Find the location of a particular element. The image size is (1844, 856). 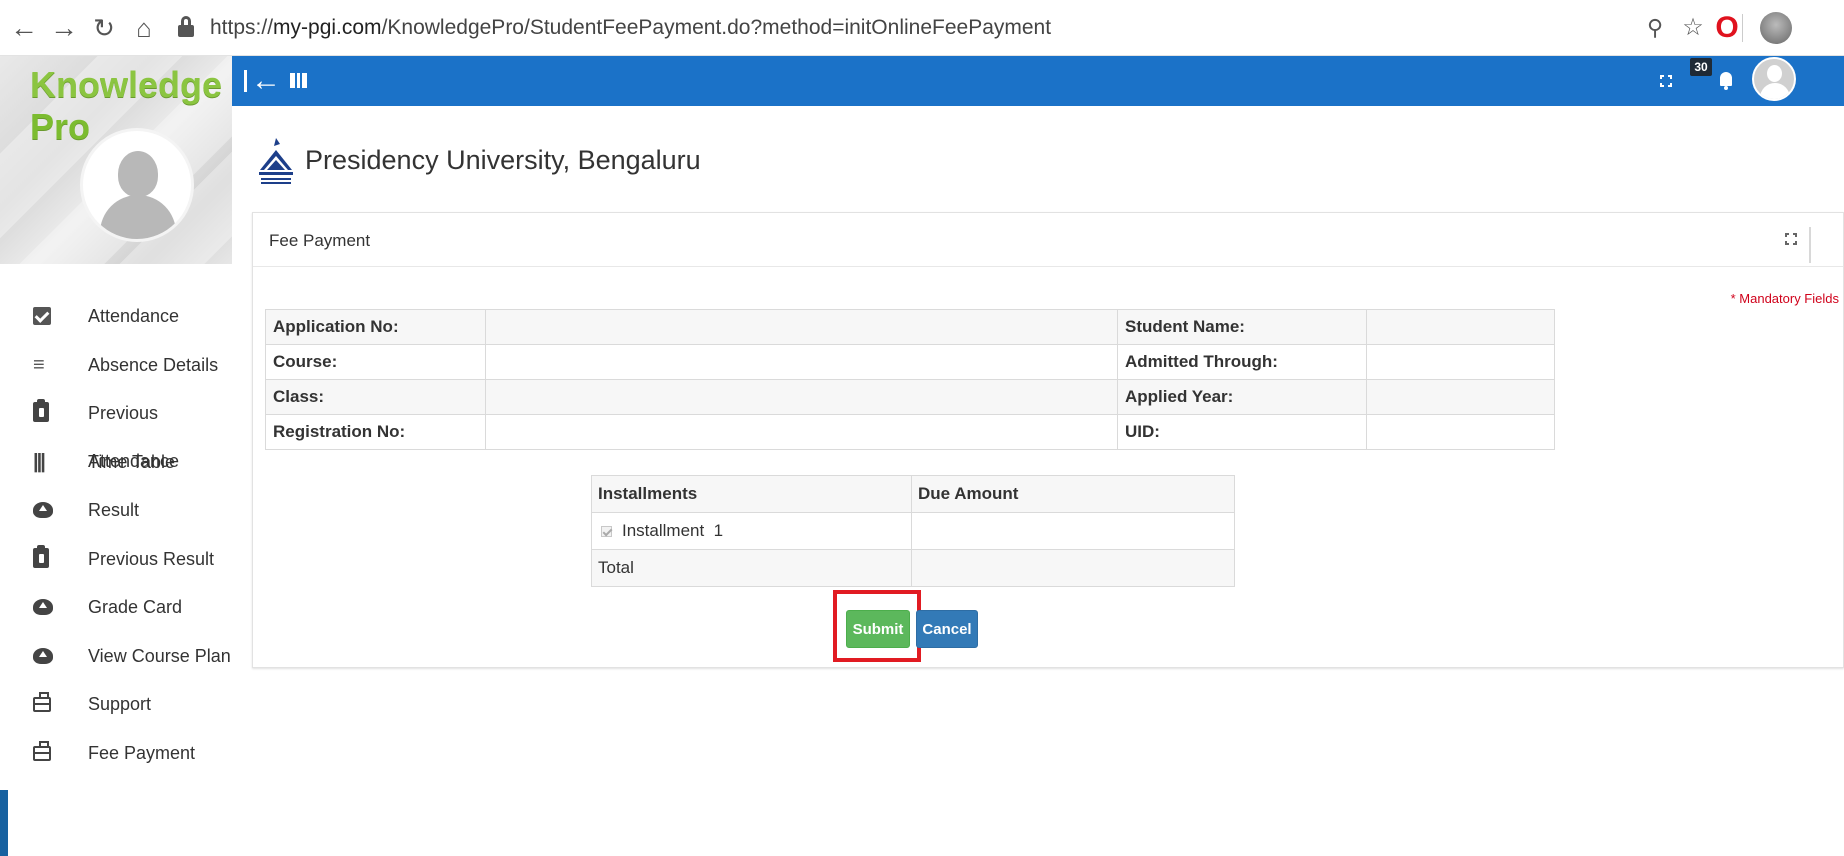

sidebar-item-result: Result is located at coordinates (116, 510).